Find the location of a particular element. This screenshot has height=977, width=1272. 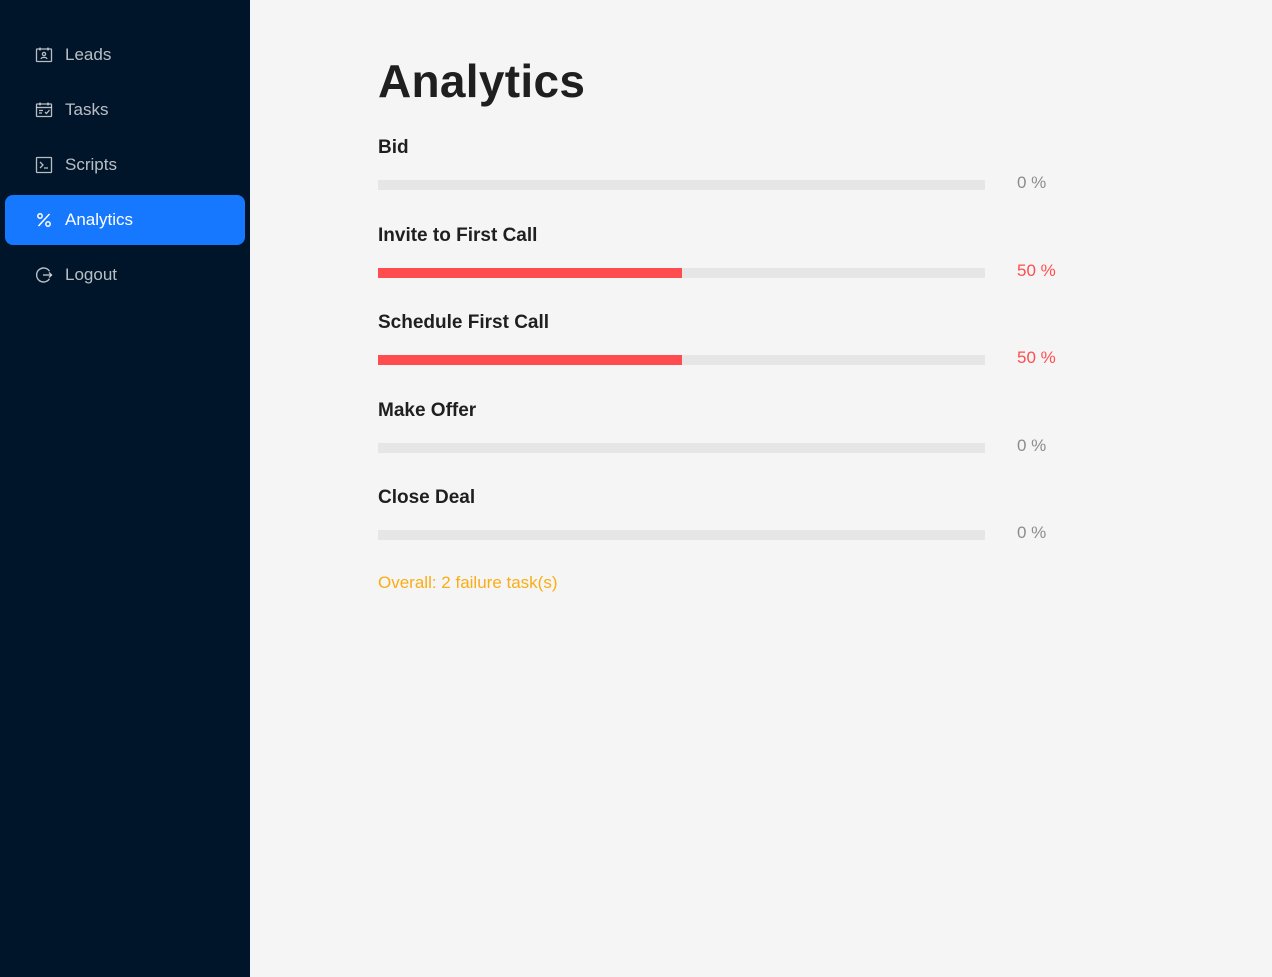

schedule-icon is located at coordinates (44, 110).